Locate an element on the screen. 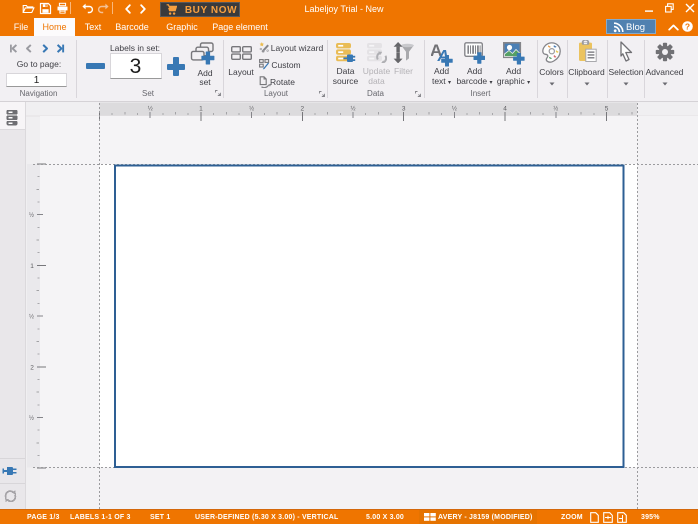 Image resolution: width=698 pixels, height=524 pixels. svg-text: 4 is located at coordinates (505, 109).